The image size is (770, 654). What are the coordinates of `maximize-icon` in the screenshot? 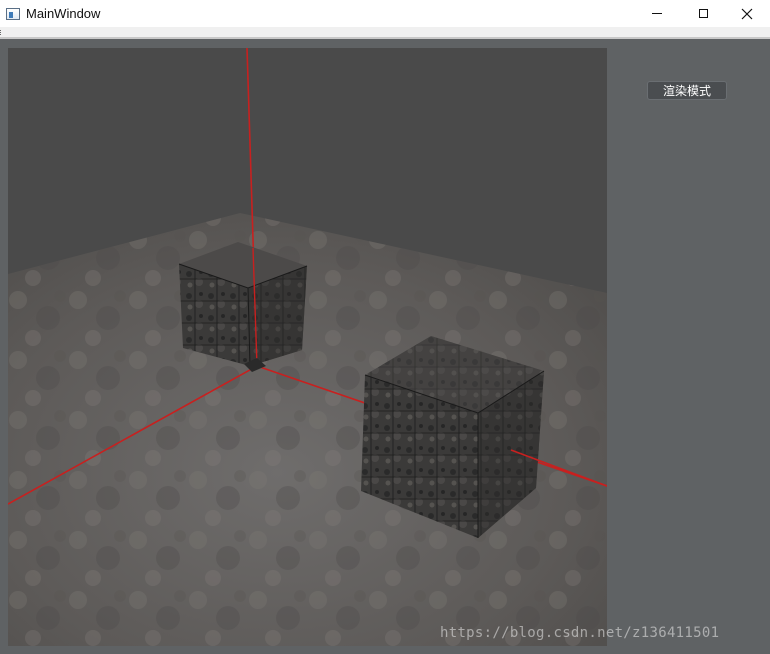 It's located at (703, 13).